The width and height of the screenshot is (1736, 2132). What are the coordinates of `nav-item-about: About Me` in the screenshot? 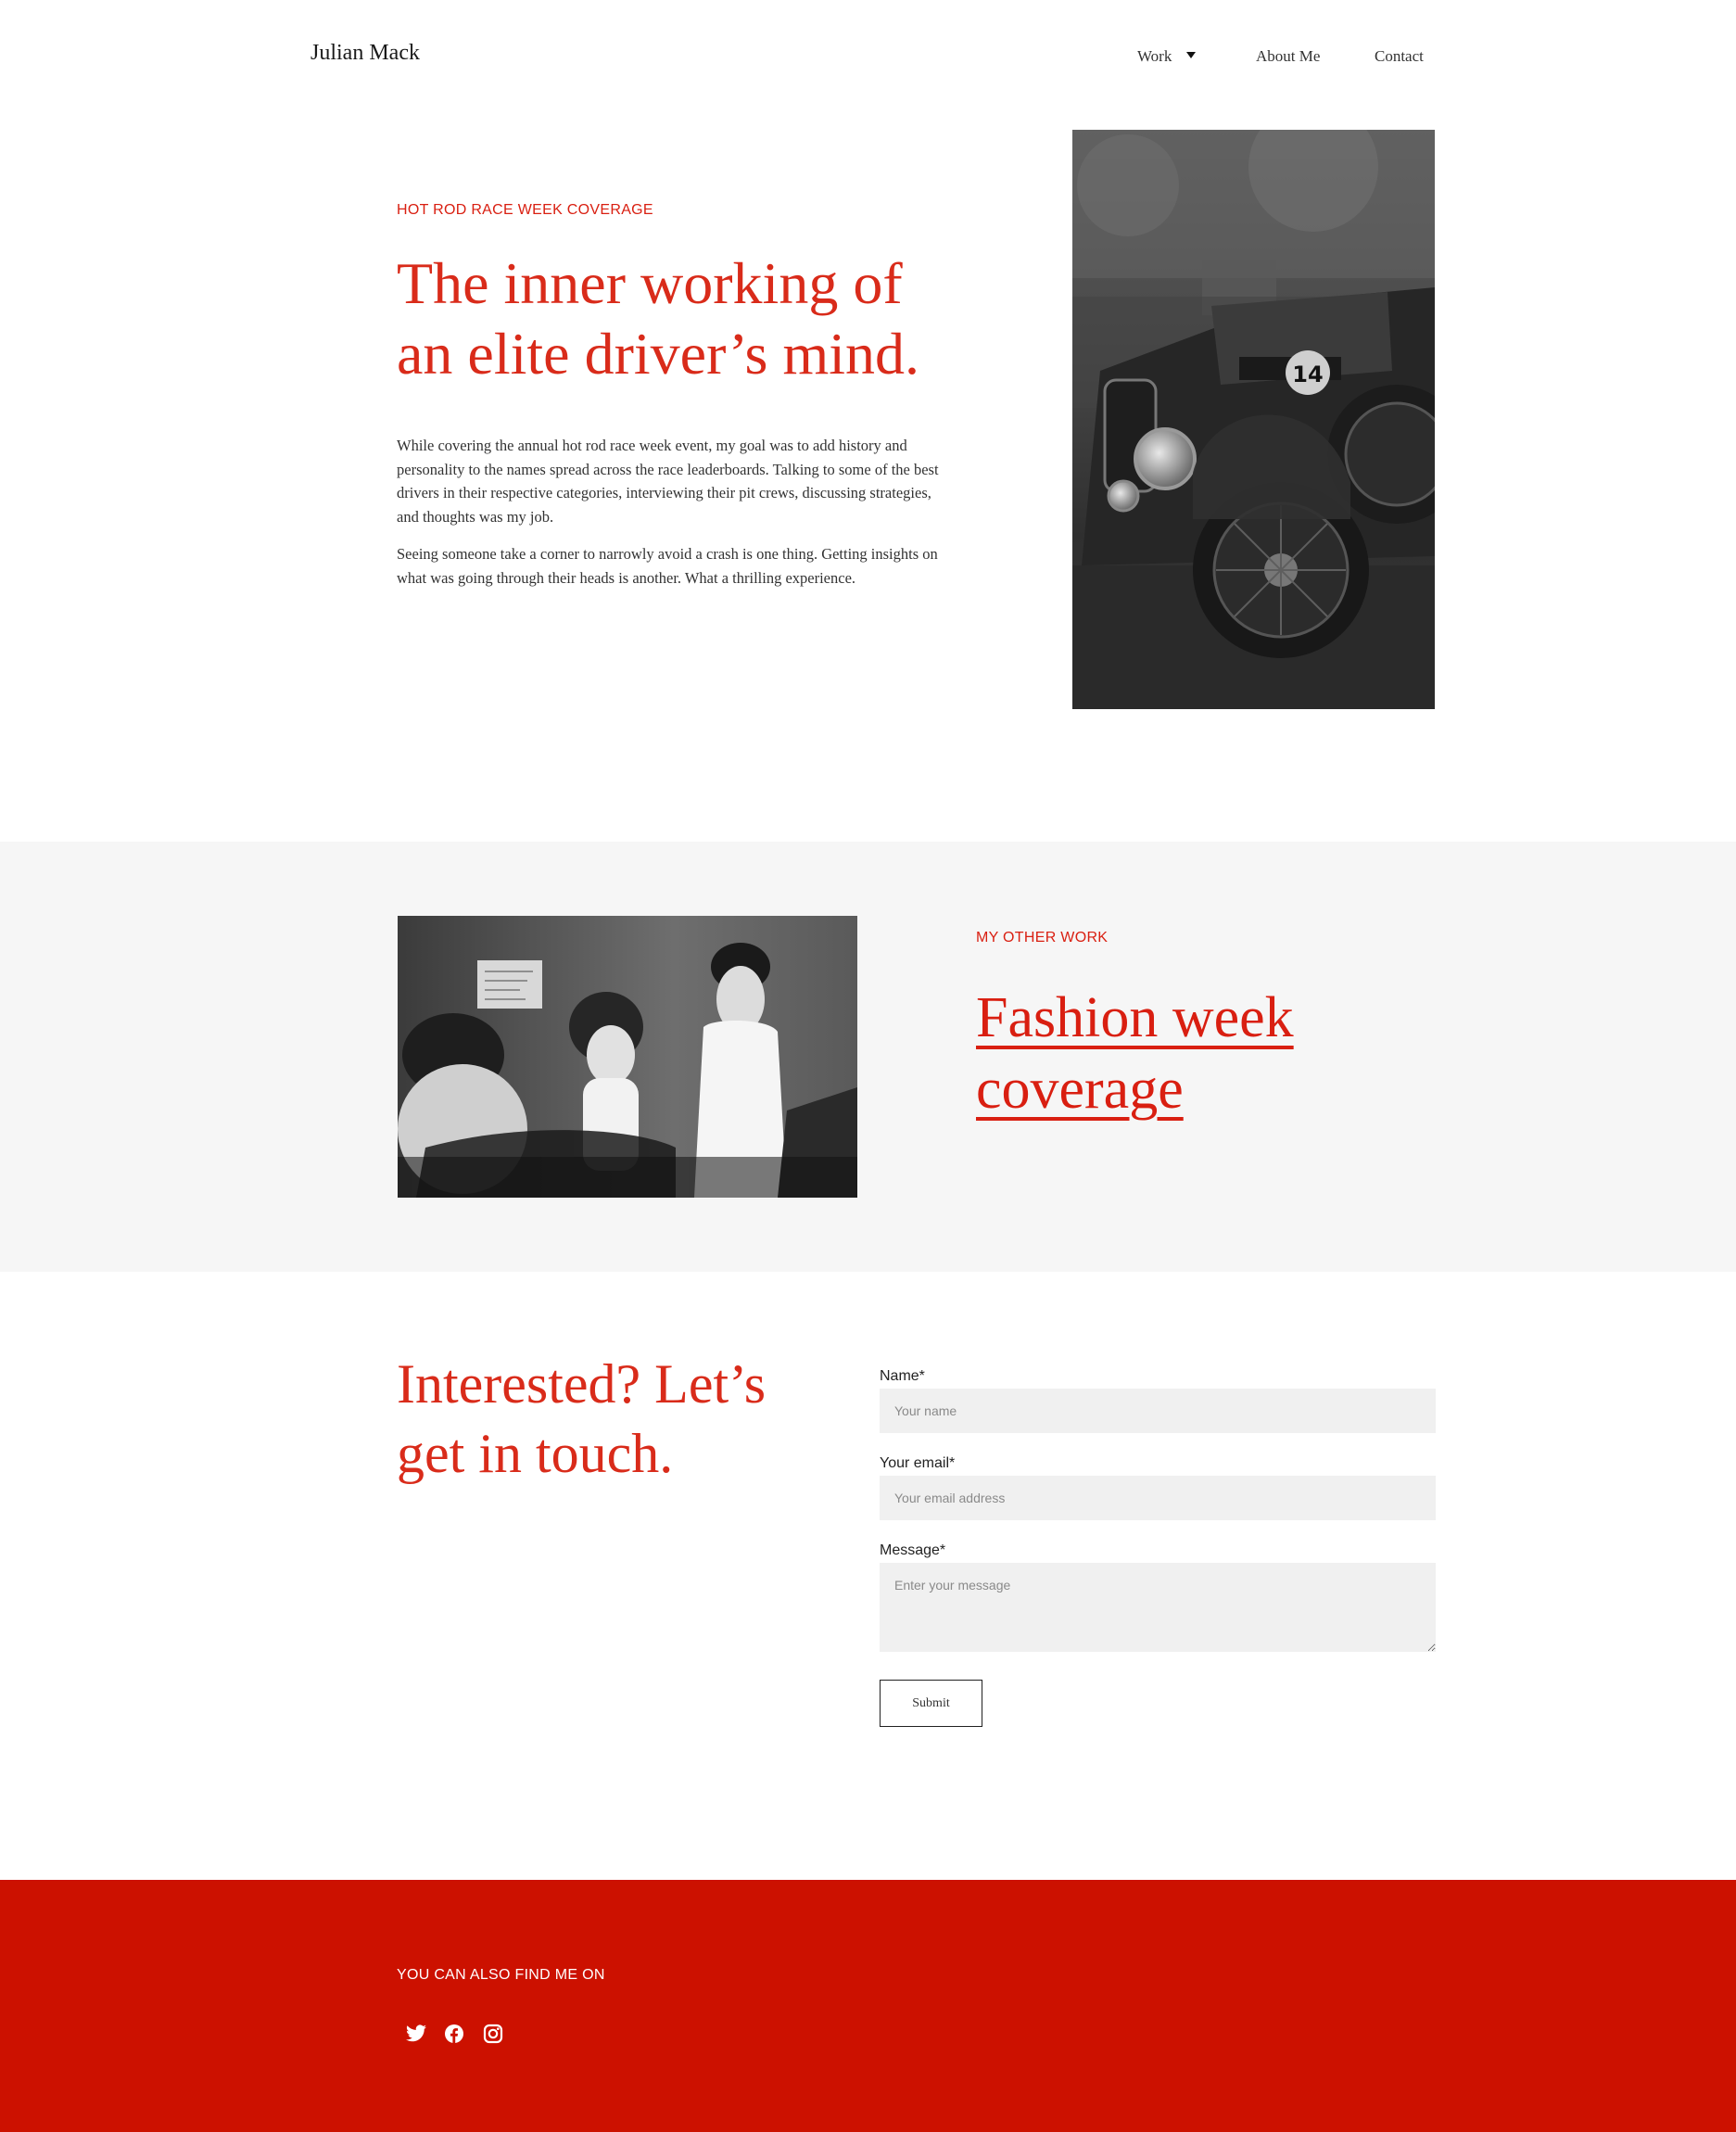 It's located at (1288, 56).